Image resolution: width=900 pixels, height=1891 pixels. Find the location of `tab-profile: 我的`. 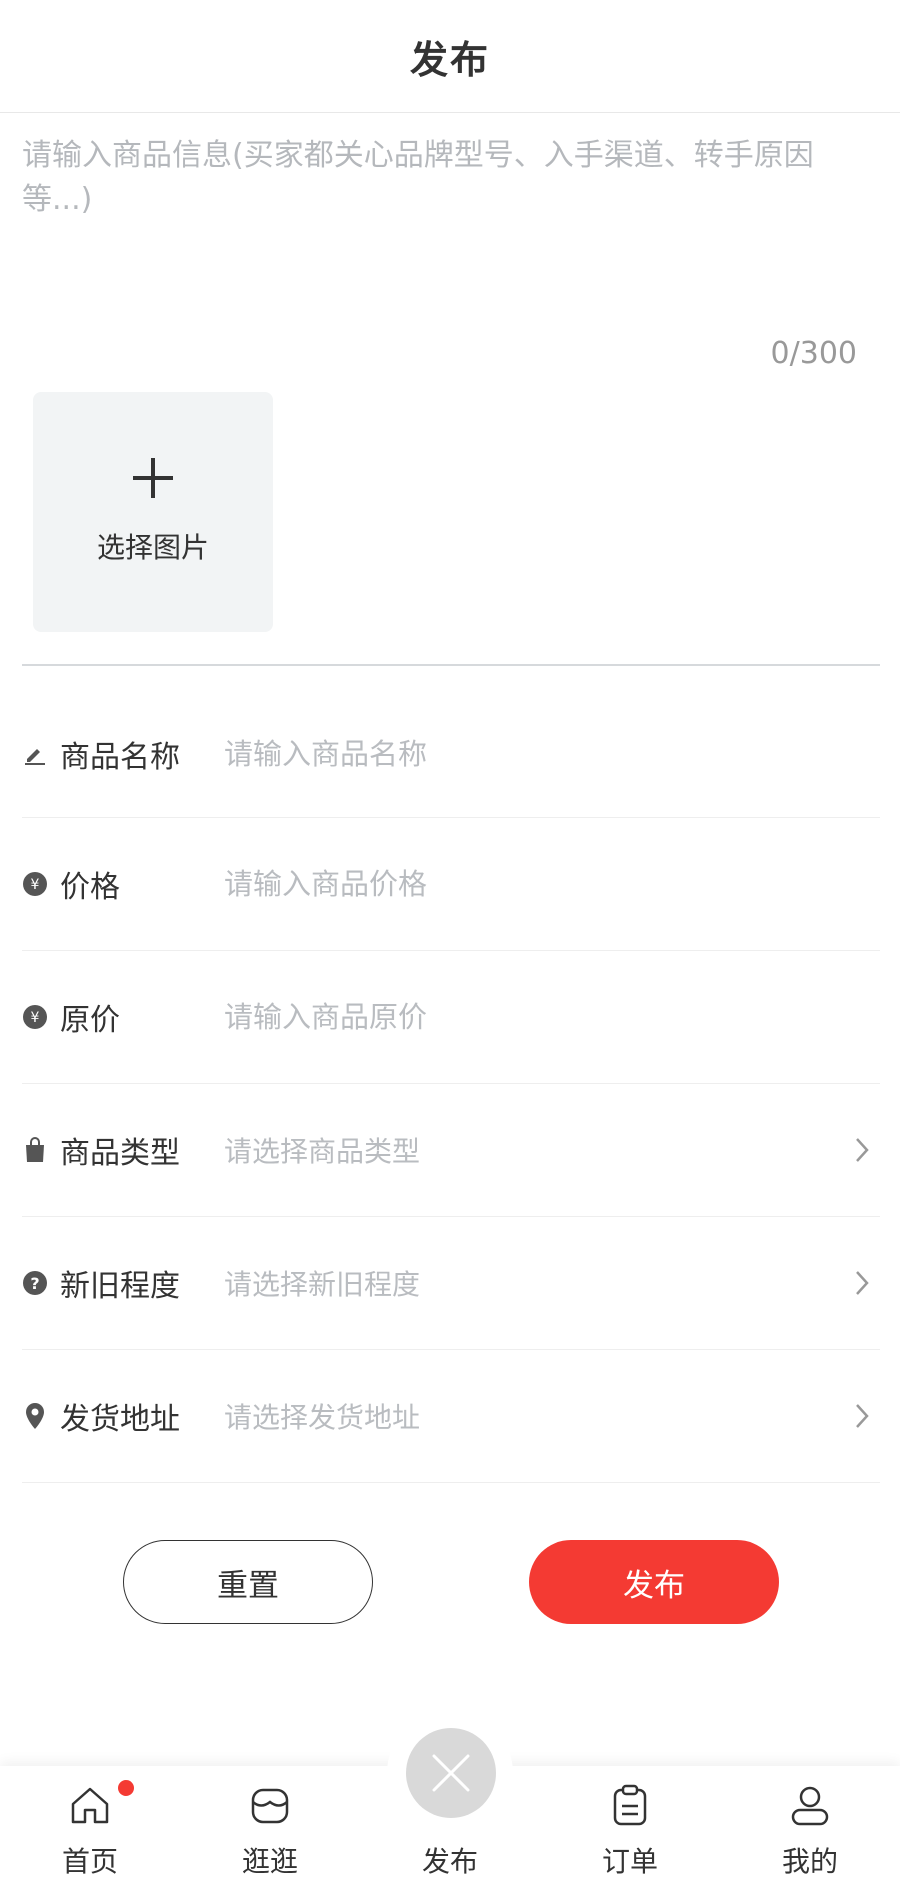

tab-profile: 我的 is located at coordinates (810, 1831).